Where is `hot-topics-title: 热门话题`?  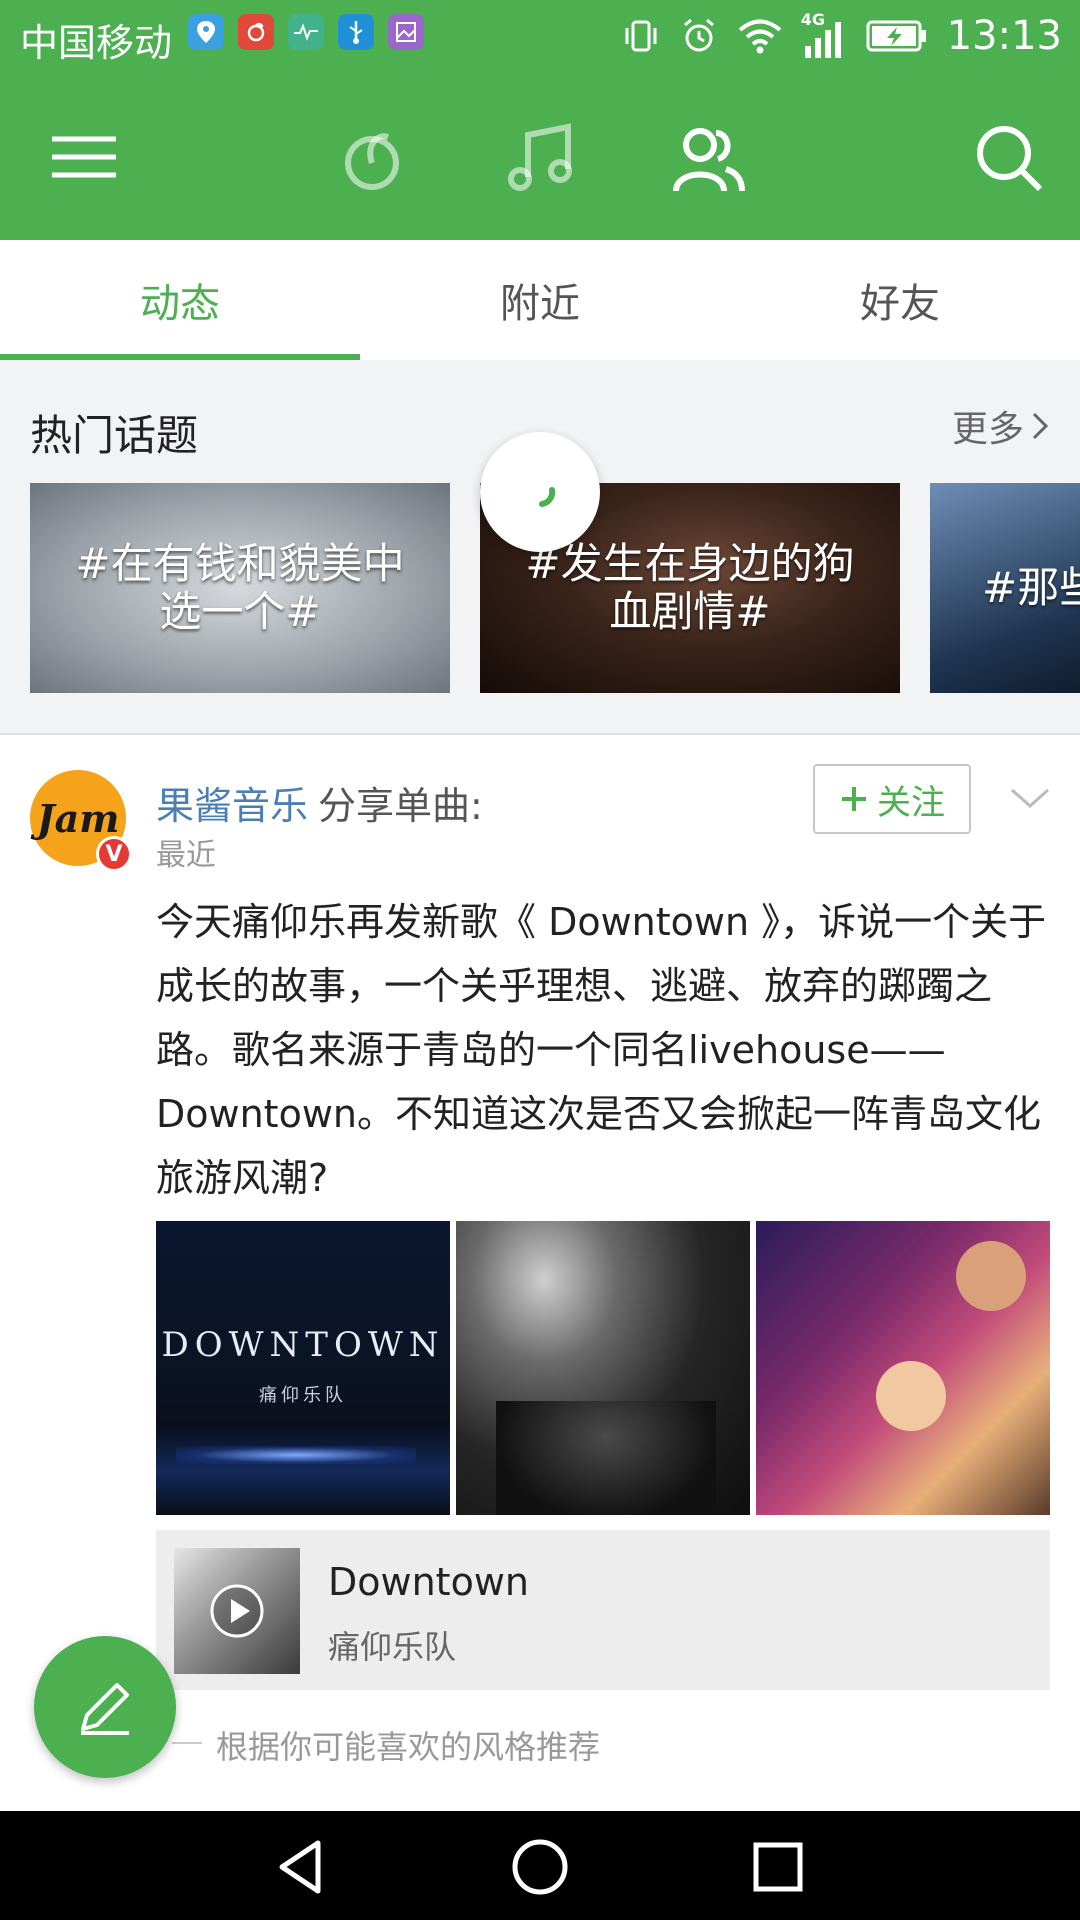
hot-topics-title: 热门话题 is located at coordinates (114, 435).